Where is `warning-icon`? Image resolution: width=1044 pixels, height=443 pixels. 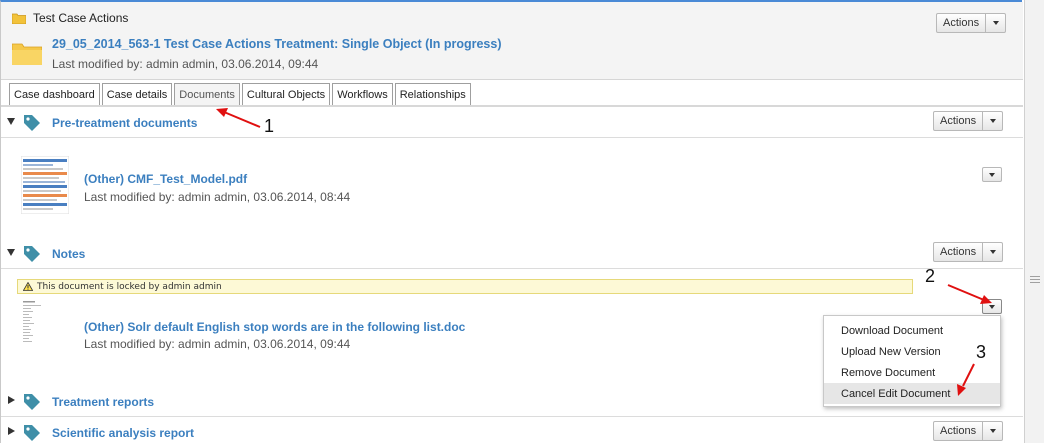
warning-icon is located at coordinates (28, 286).